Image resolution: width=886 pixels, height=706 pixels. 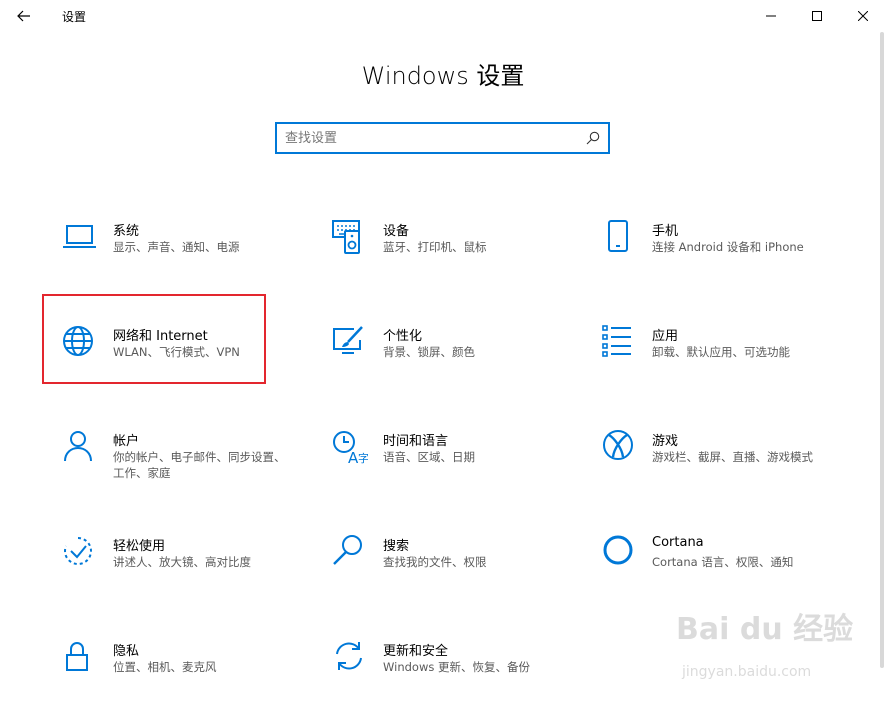 I want to click on search-input, so click(x=430, y=138).